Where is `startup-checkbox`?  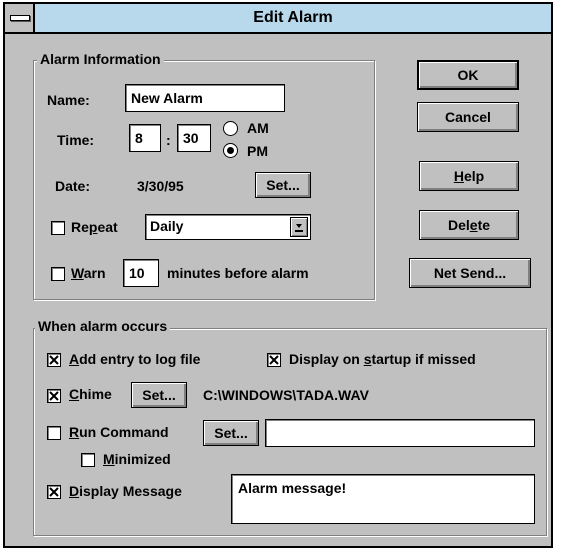
startup-checkbox is located at coordinates (274, 360).